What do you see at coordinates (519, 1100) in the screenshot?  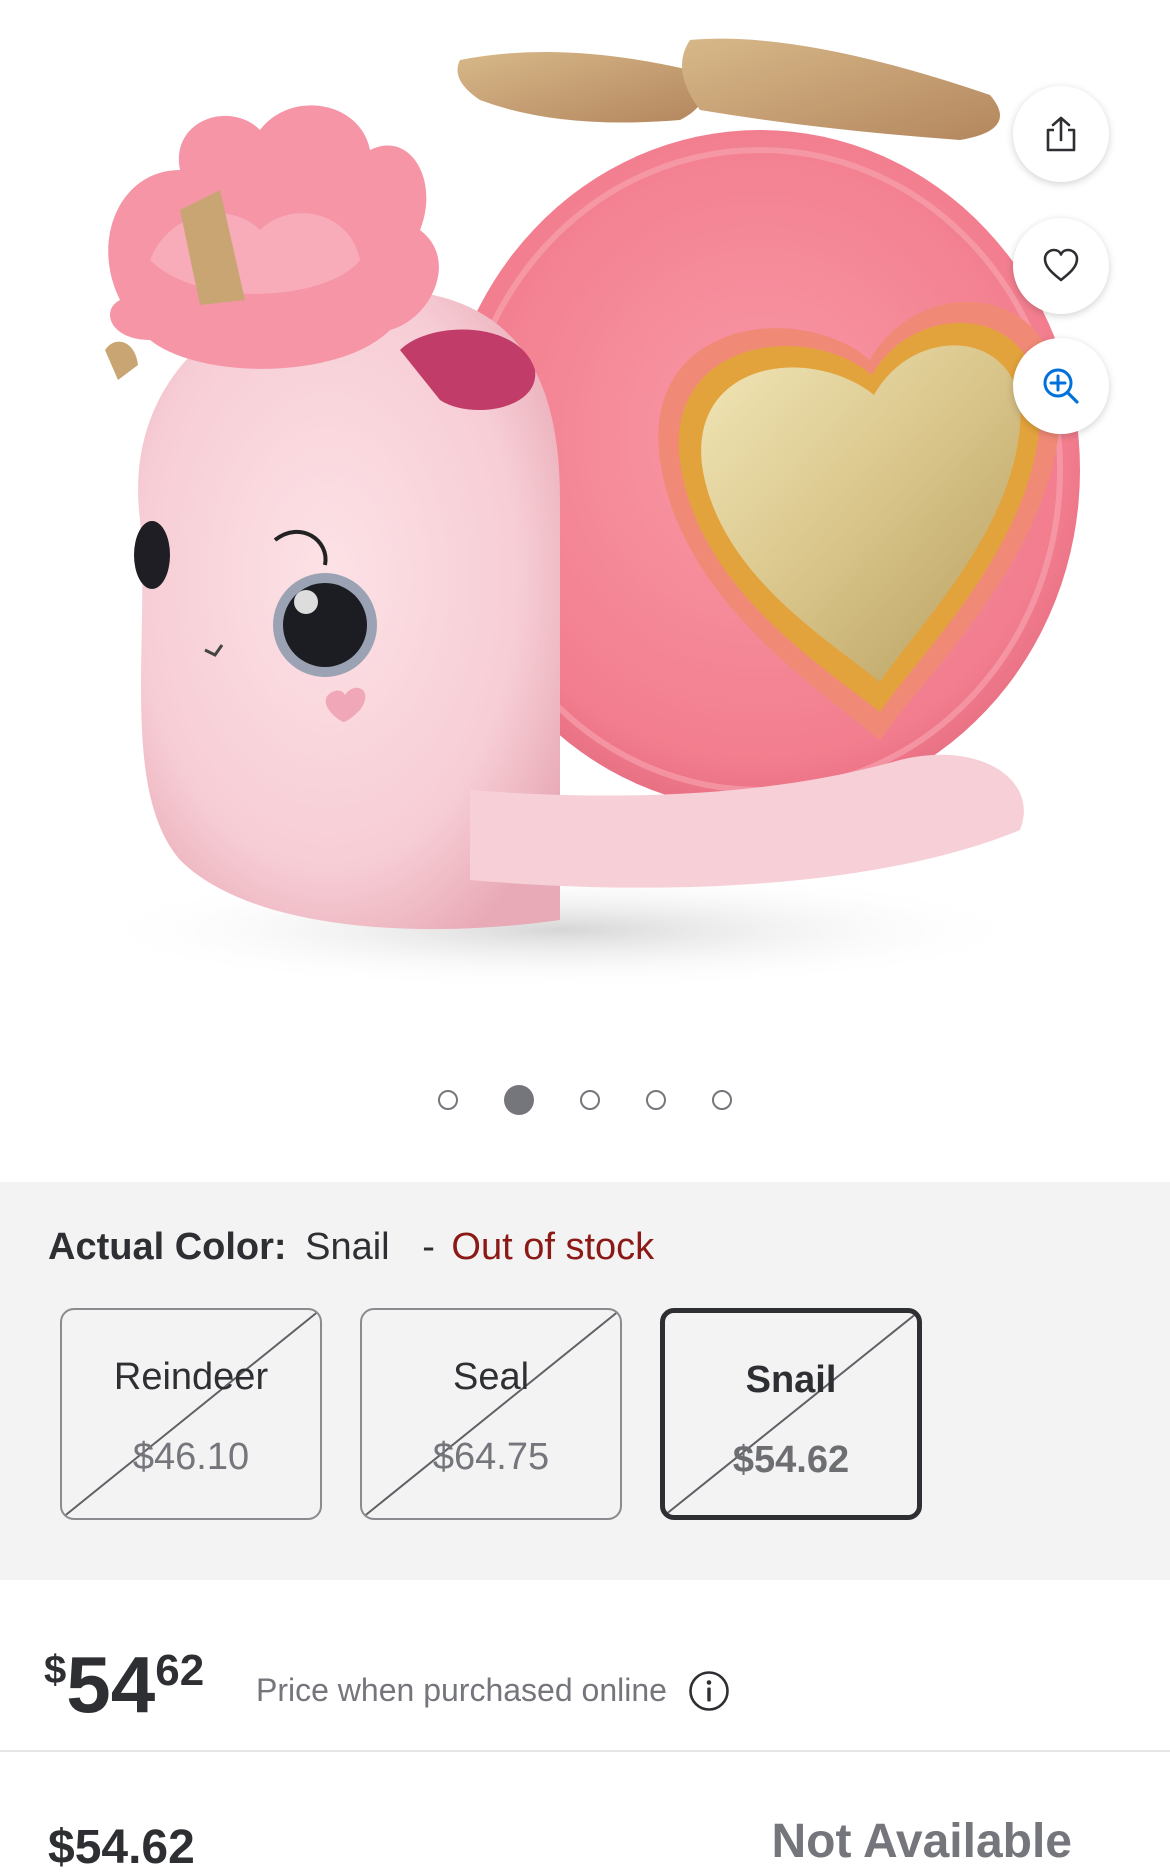 I see `carousel-dot-2-active` at bounding box center [519, 1100].